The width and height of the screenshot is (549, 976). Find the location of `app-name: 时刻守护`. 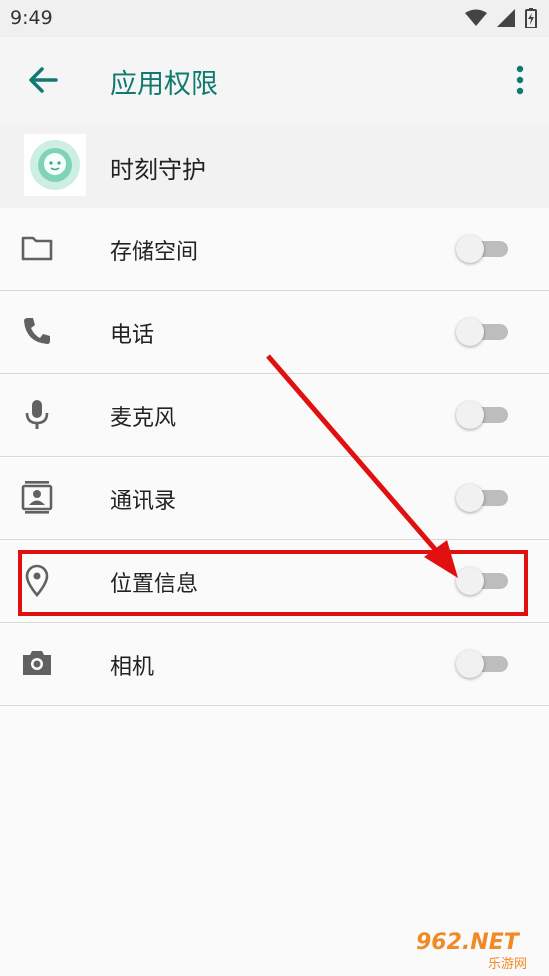

app-name: 时刻守护 is located at coordinates (158, 170).